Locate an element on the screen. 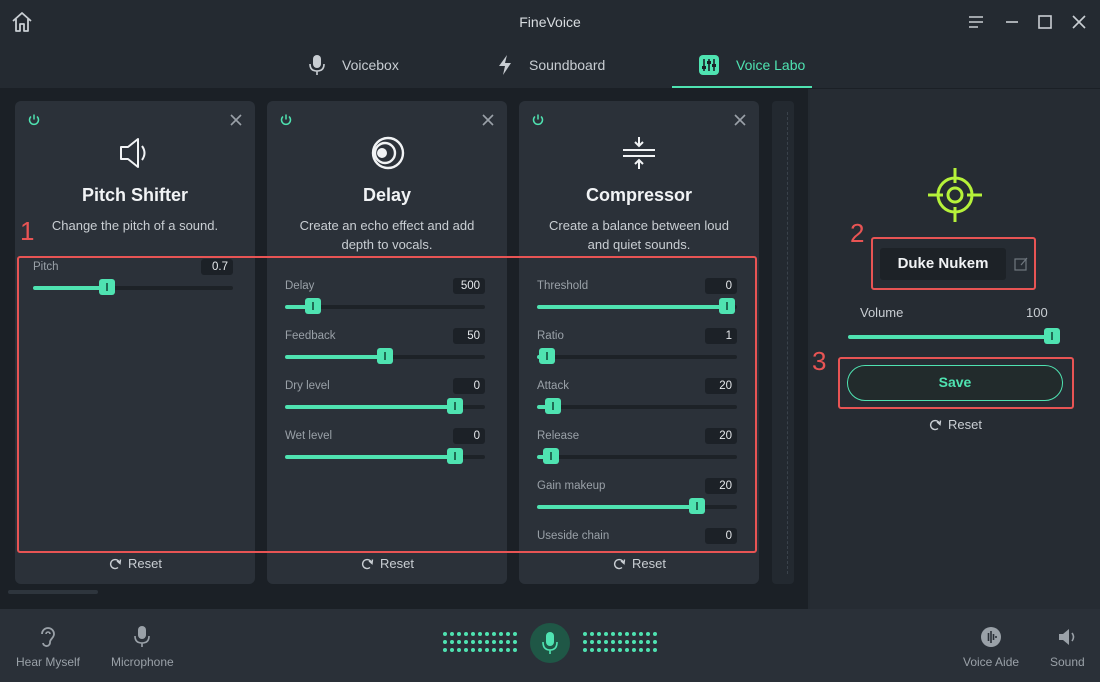 The image size is (1100, 682). hear-myself-label: Hear Myself is located at coordinates (48, 662).